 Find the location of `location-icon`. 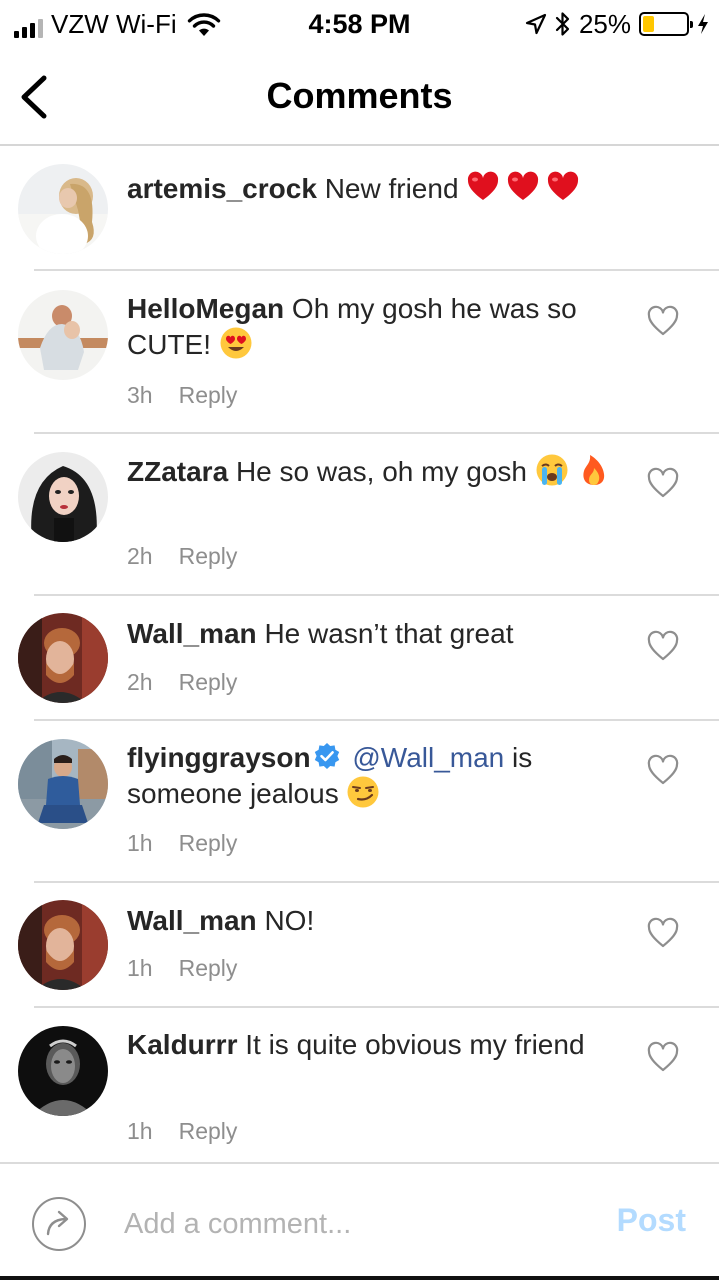

location-icon is located at coordinates (536, 24).